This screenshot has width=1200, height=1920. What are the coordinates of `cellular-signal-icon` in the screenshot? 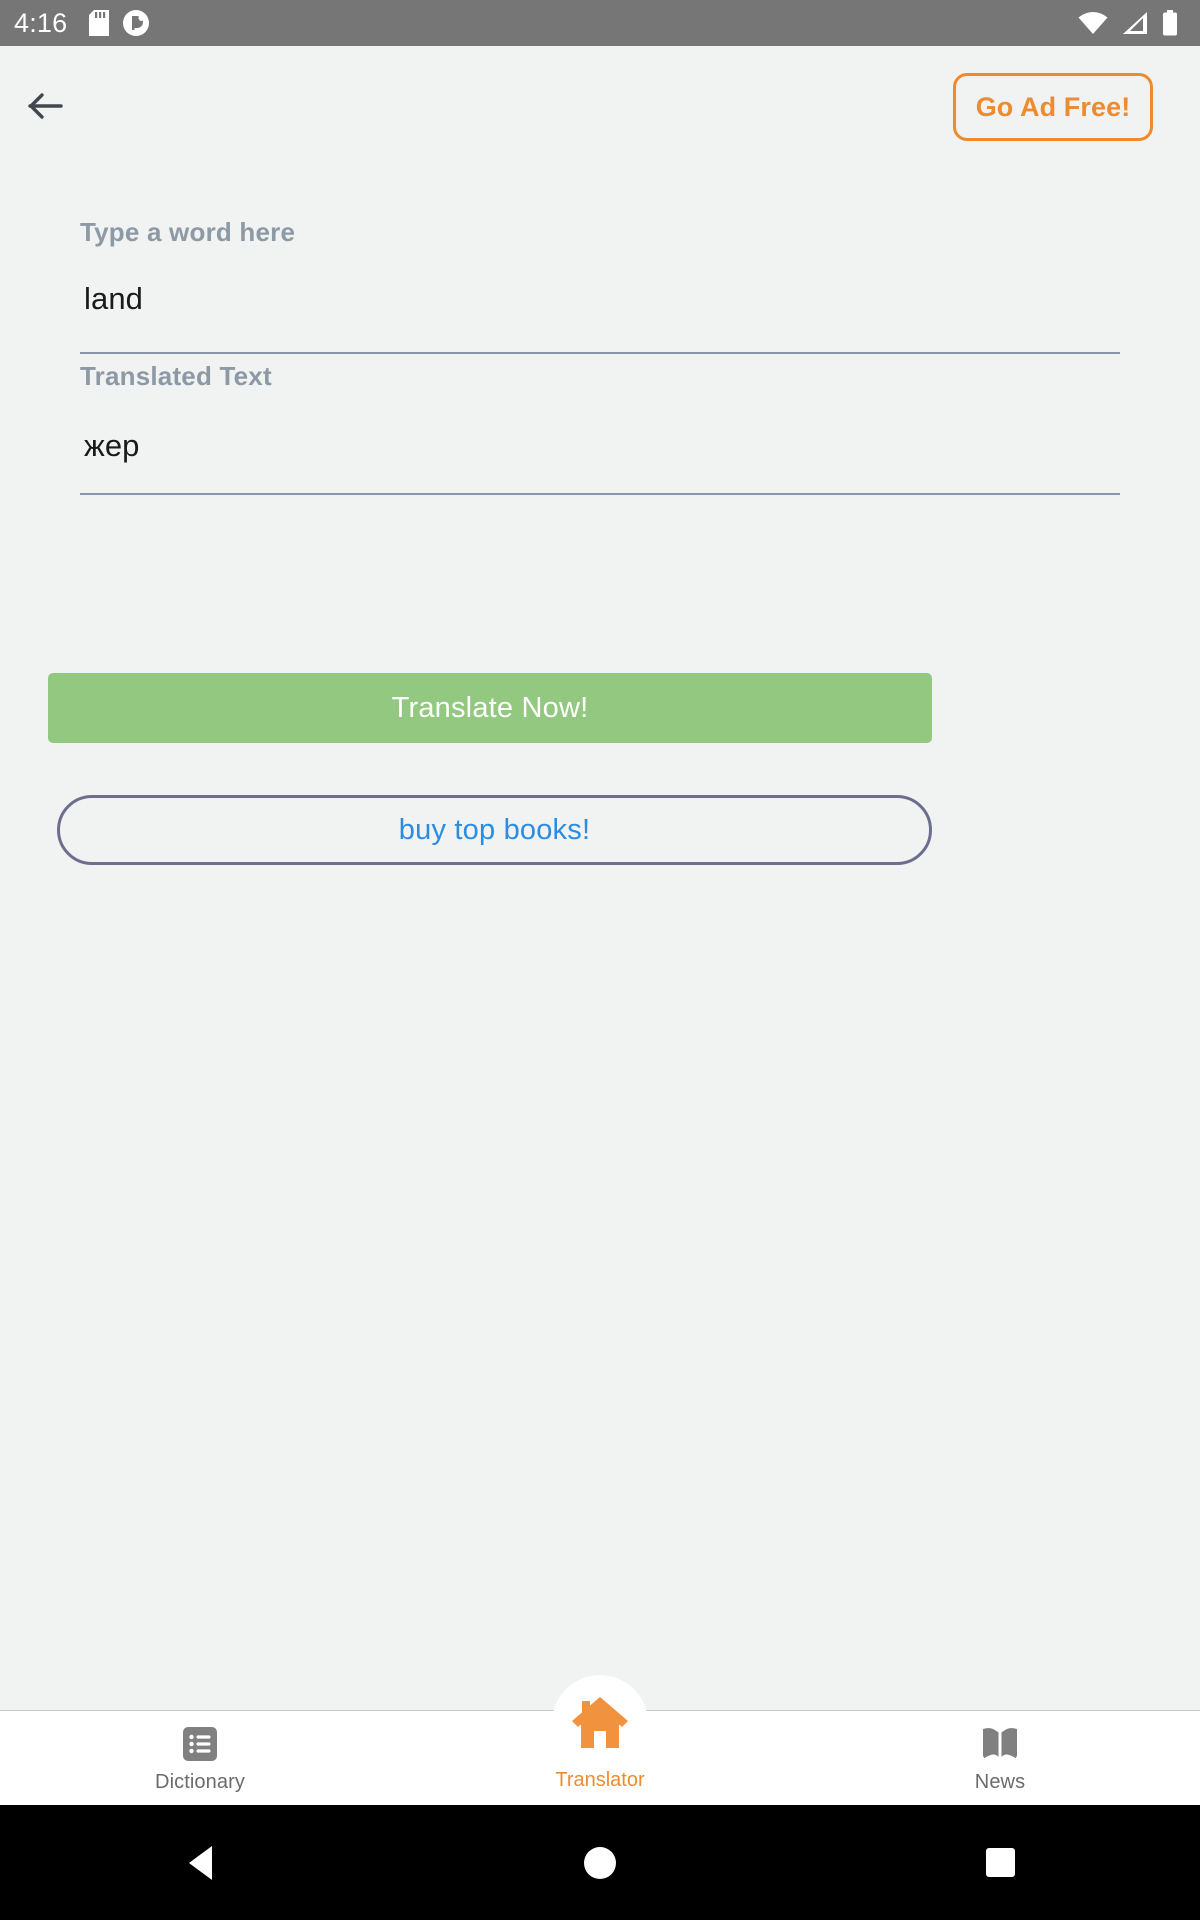 It's located at (1135, 23).